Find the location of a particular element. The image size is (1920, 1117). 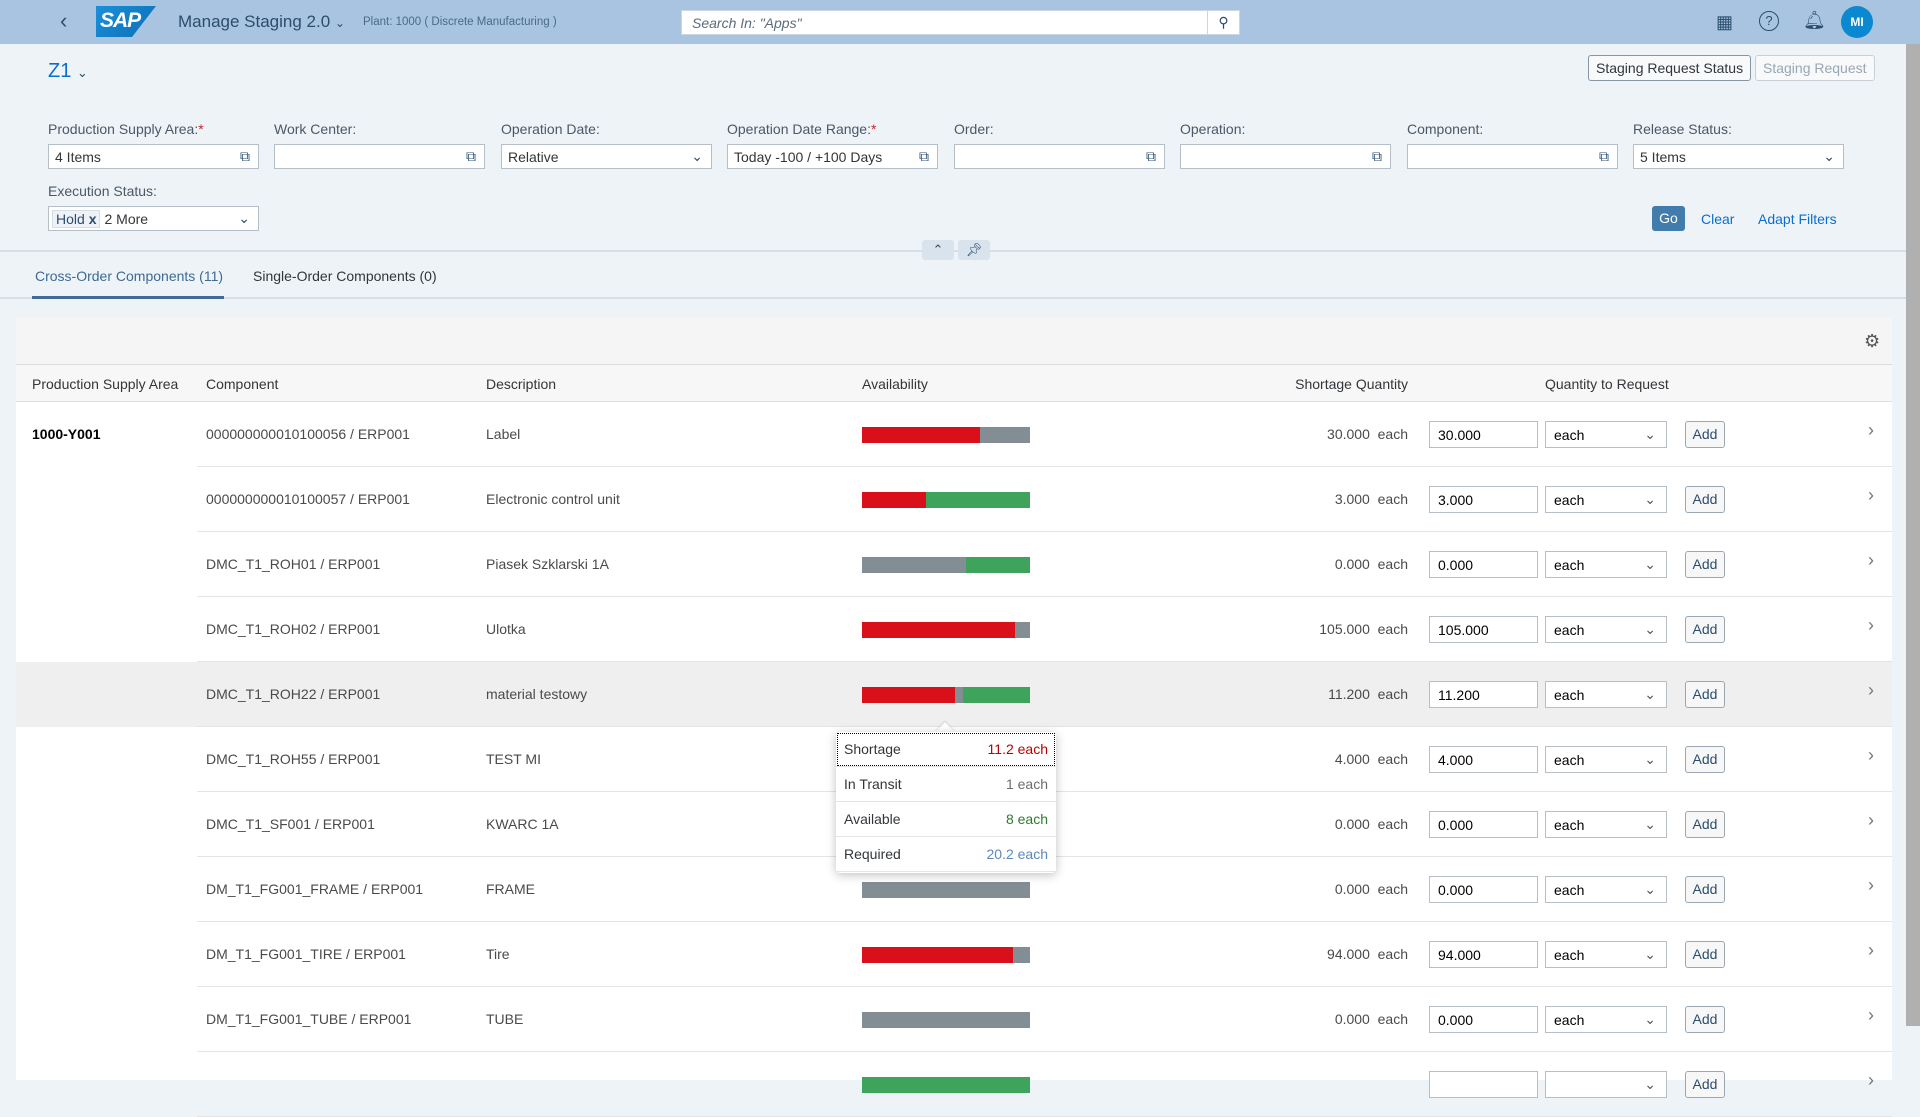

quantity-input: 30.000 is located at coordinates (1483, 434).